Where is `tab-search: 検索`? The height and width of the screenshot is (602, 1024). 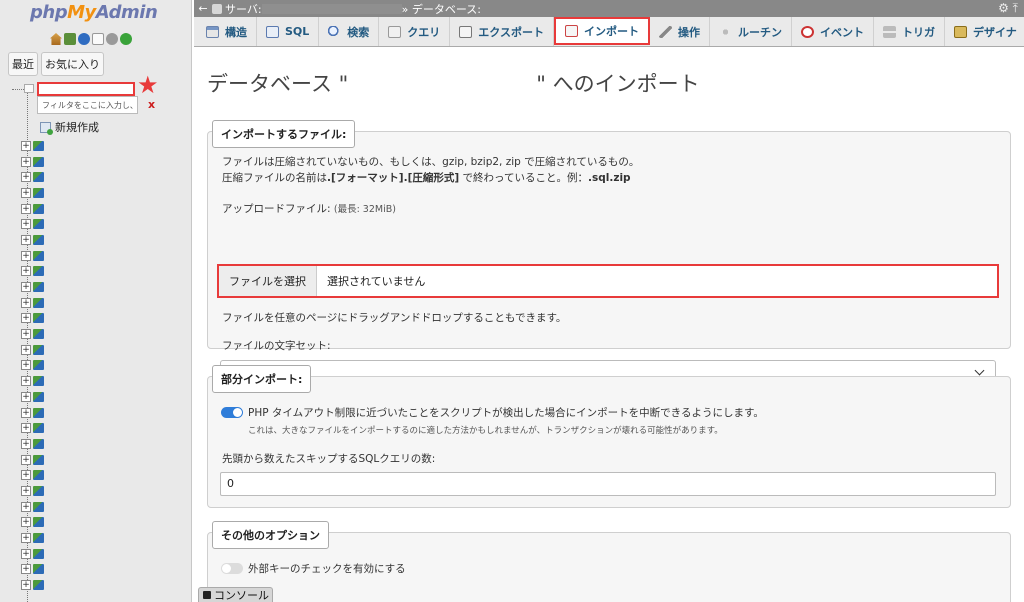 tab-search: 検索 is located at coordinates (349, 31).